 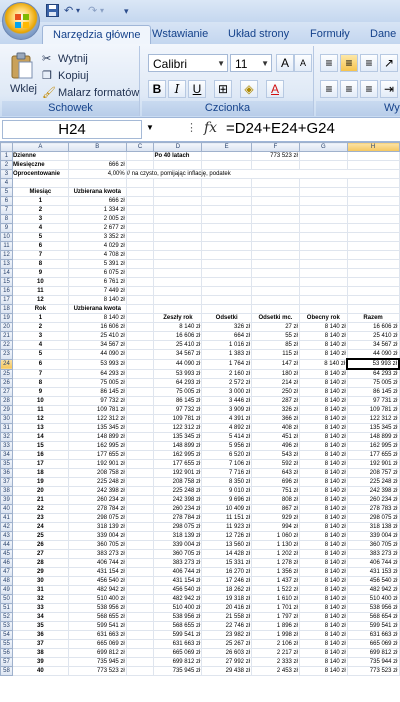 I want to click on cell: 177 655 zł, so click(x=178, y=464).